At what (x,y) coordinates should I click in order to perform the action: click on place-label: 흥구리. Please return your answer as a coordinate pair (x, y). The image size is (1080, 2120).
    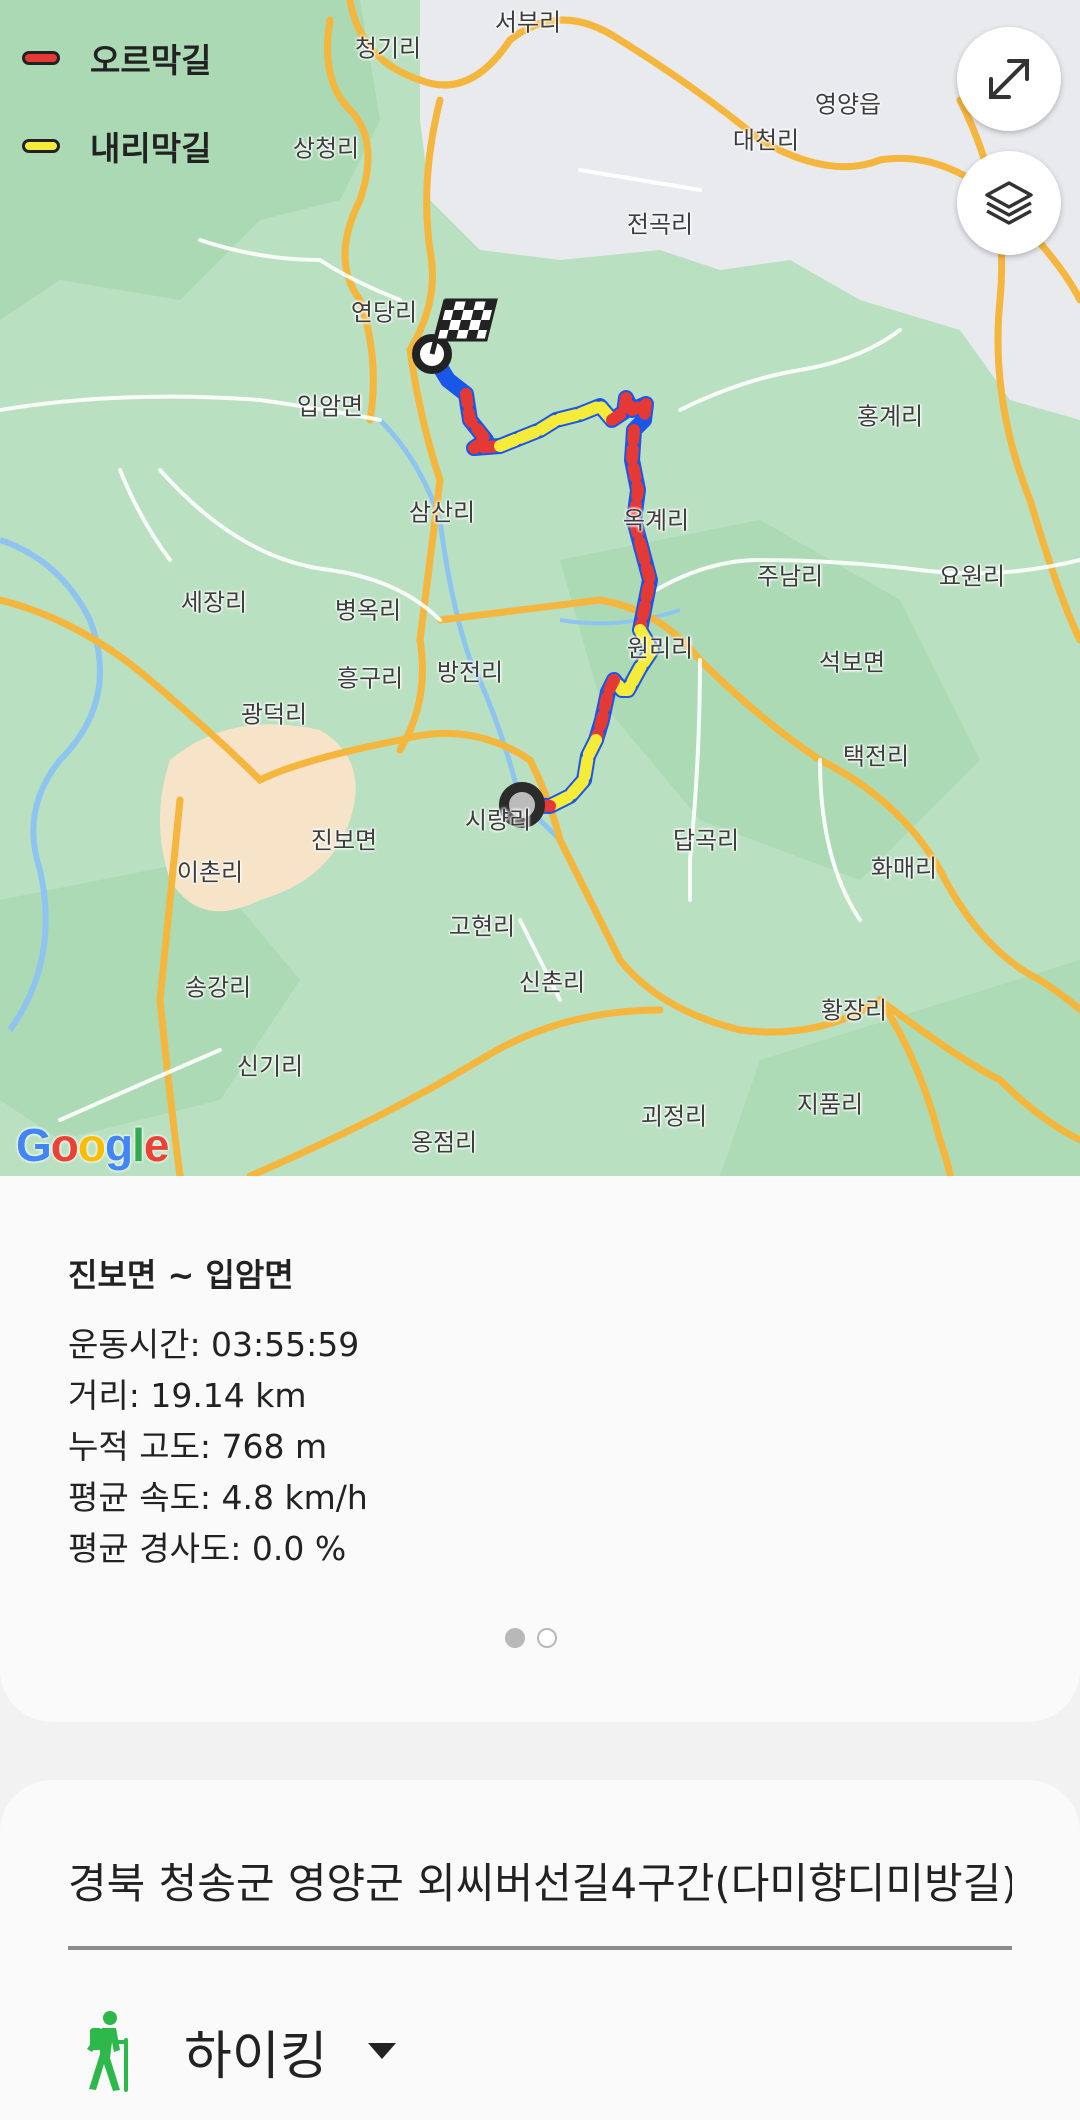
    Looking at the image, I should click on (370, 678).